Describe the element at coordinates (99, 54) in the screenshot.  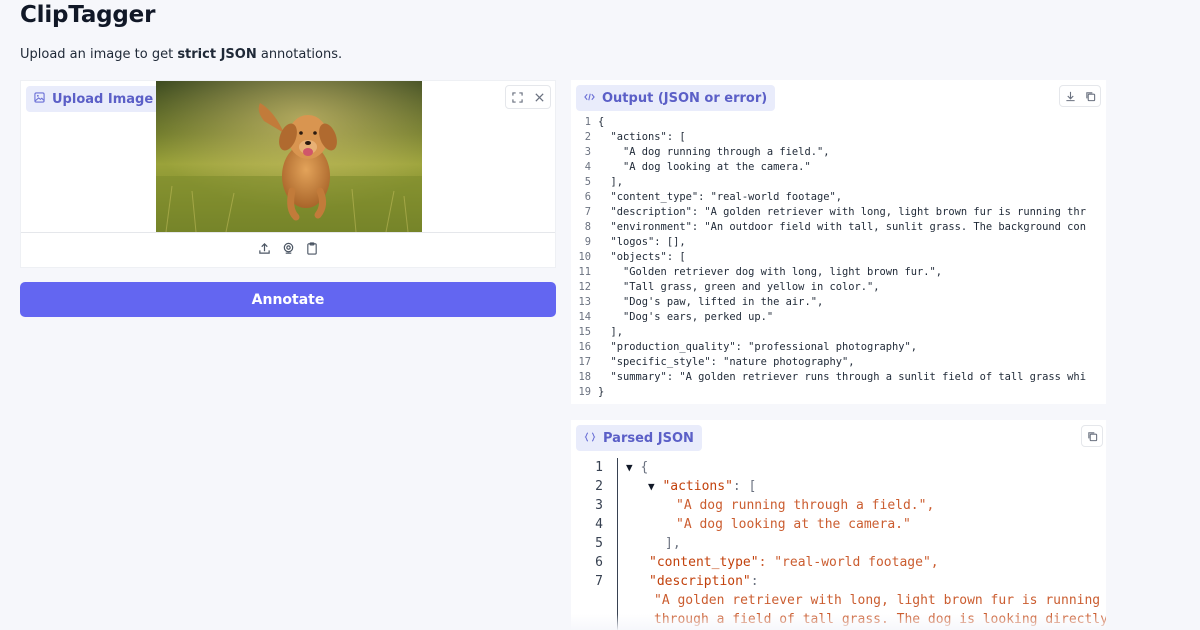
I see `subtitle-prefix: Upload an image to get` at that location.